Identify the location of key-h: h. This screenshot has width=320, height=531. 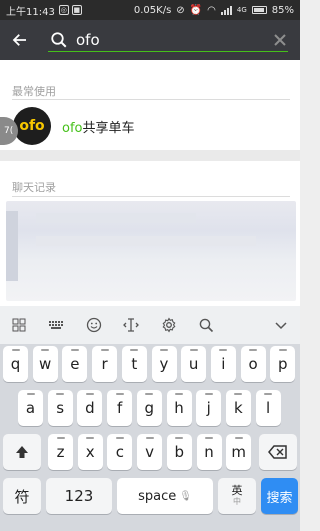
(179, 408).